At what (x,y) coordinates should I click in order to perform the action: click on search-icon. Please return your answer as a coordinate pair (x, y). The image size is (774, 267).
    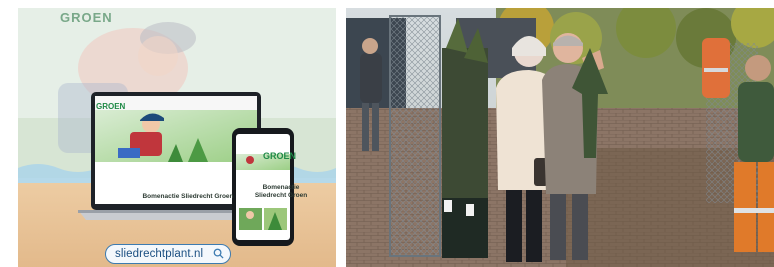
    Looking at the image, I should click on (218, 253).